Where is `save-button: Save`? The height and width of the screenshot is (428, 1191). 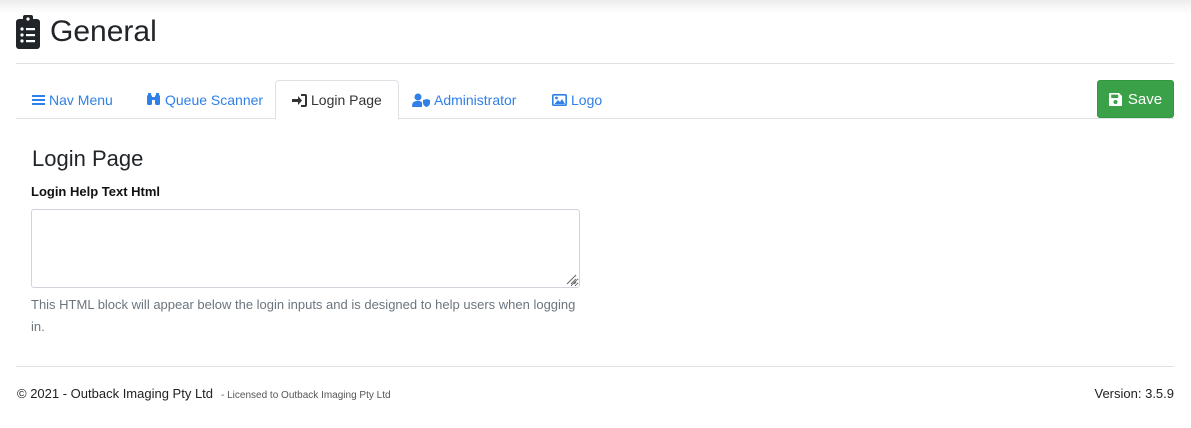 save-button: Save is located at coordinates (1135, 99).